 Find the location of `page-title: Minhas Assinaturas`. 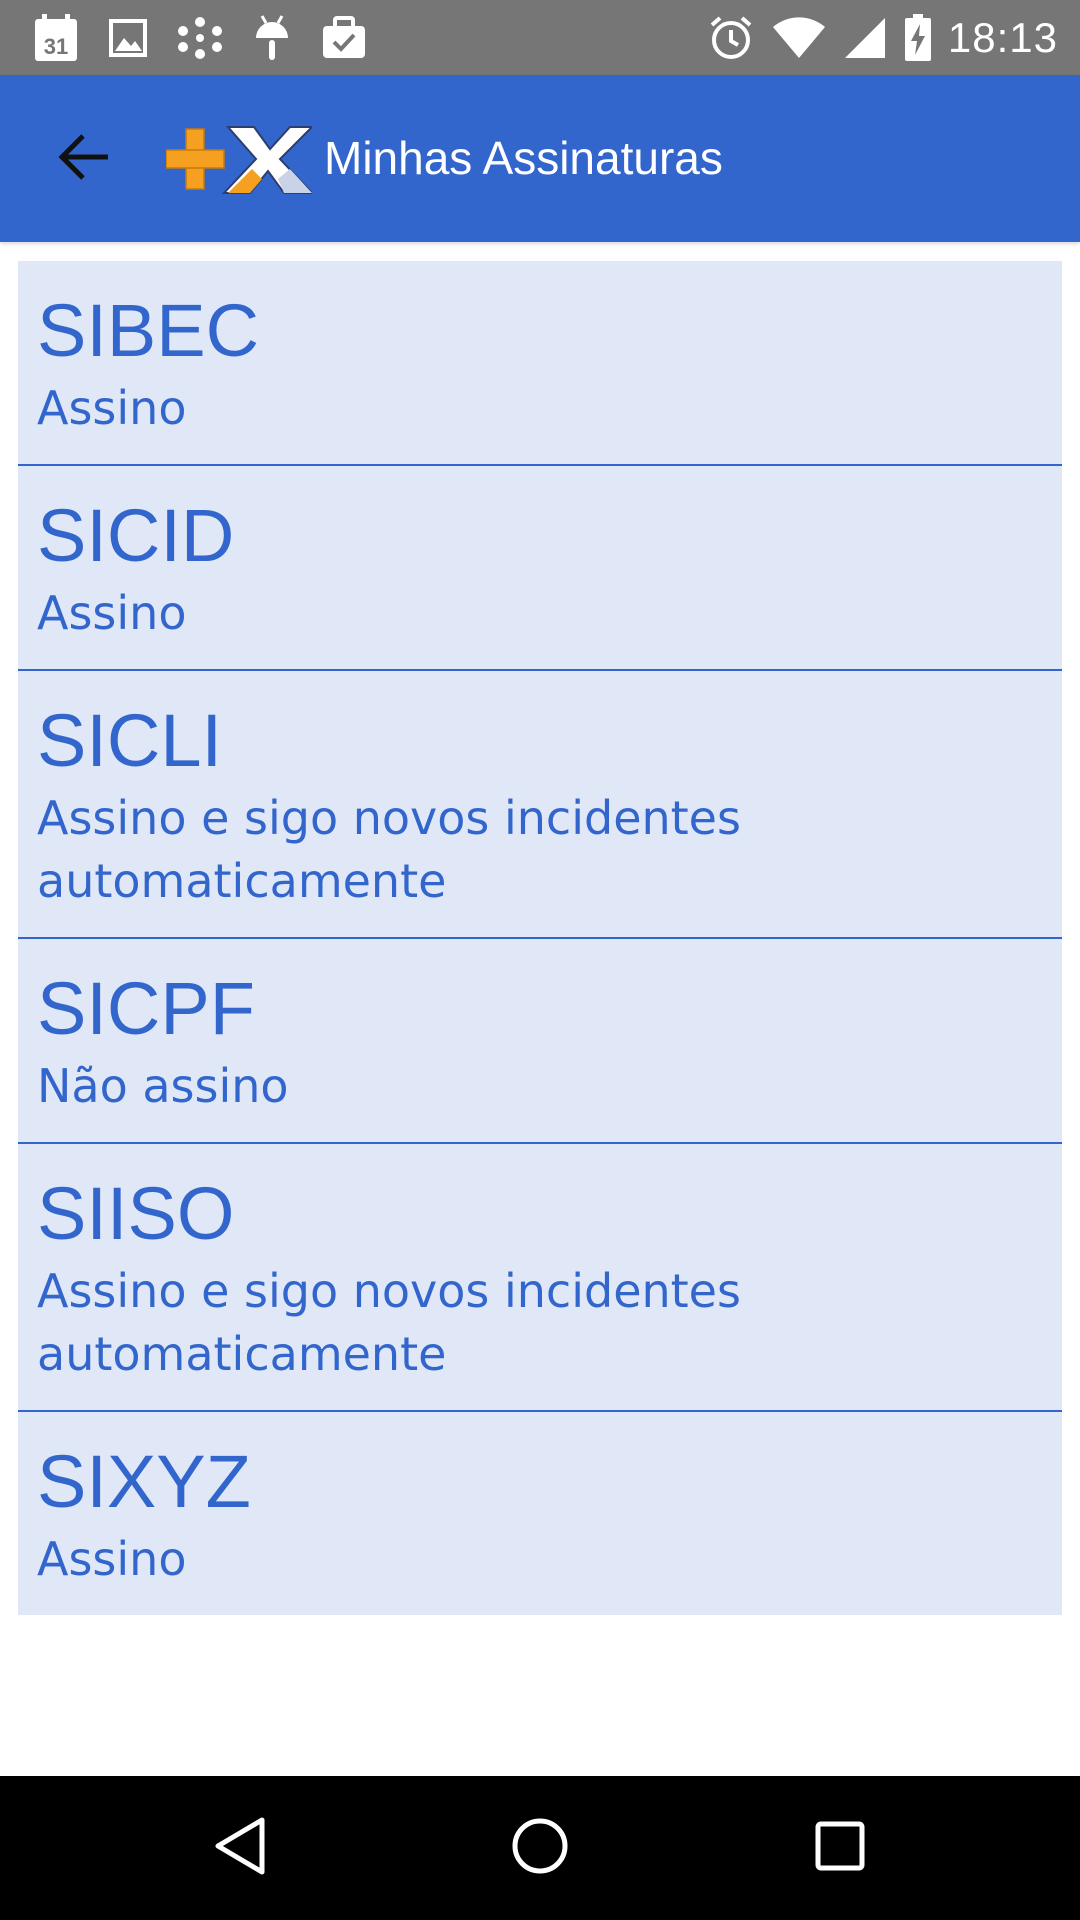

page-title: Minhas Assinaturas is located at coordinates (523, 158).